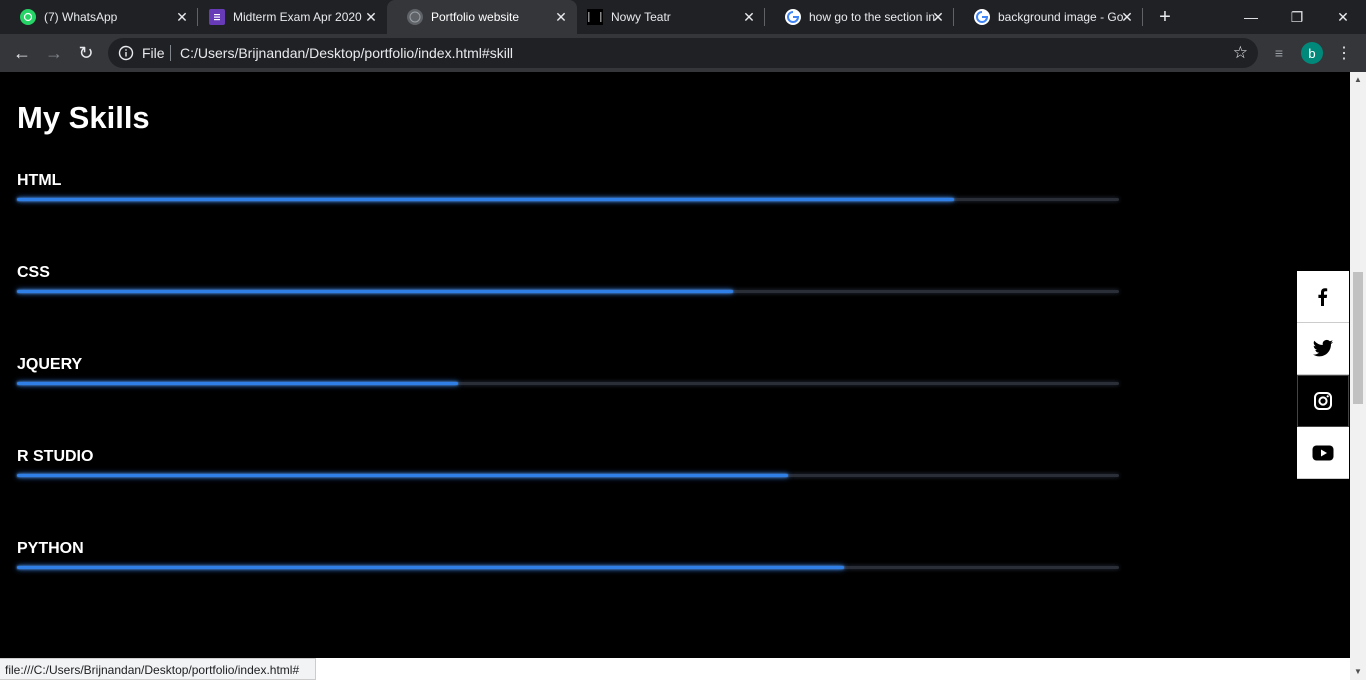 The image size is (1366, 680). Describe the element at coordinates (33, 272) in the screenshot. I see `skill-label: CSS` at that location.